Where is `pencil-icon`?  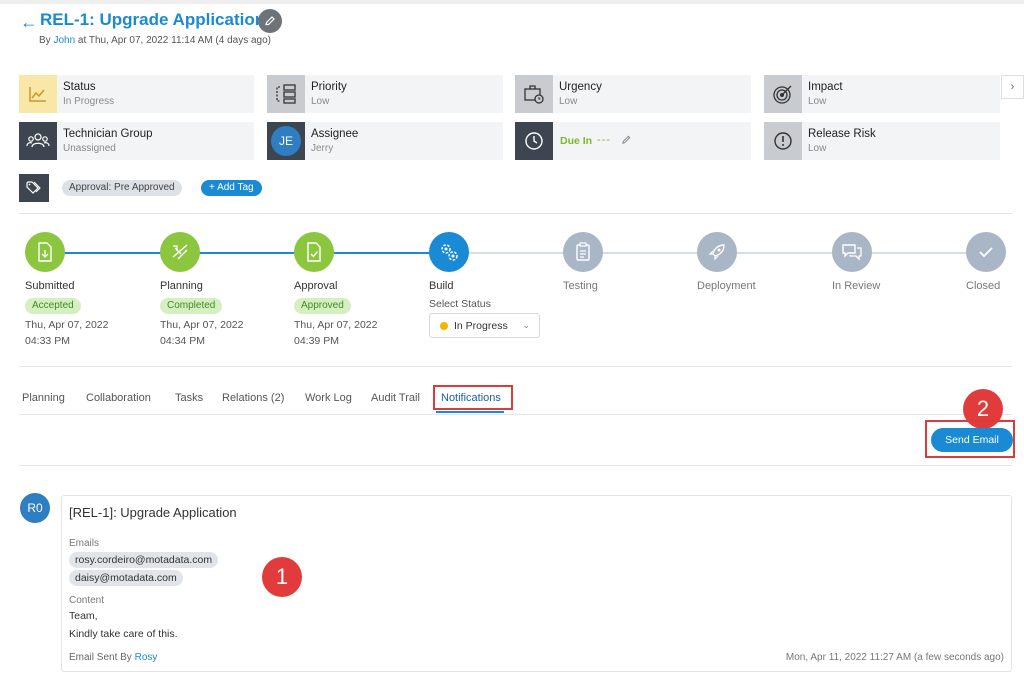 pencil-icon is located at coordinates (270, 21).